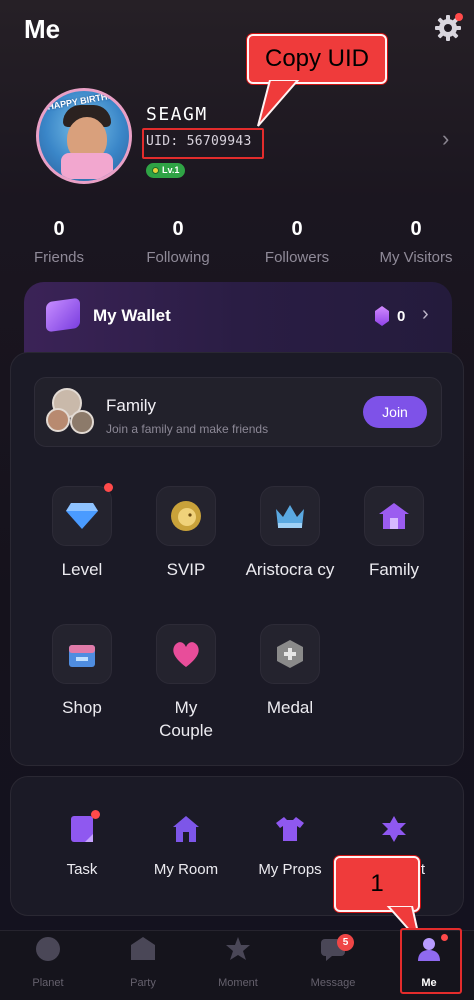 The width and height of the screenshot is (474, 1000). What do you see at coordinates (415, 242) in the screenshot?
I see `stat-visitors: 0 My Visitors` at bounding box center [415, 242].